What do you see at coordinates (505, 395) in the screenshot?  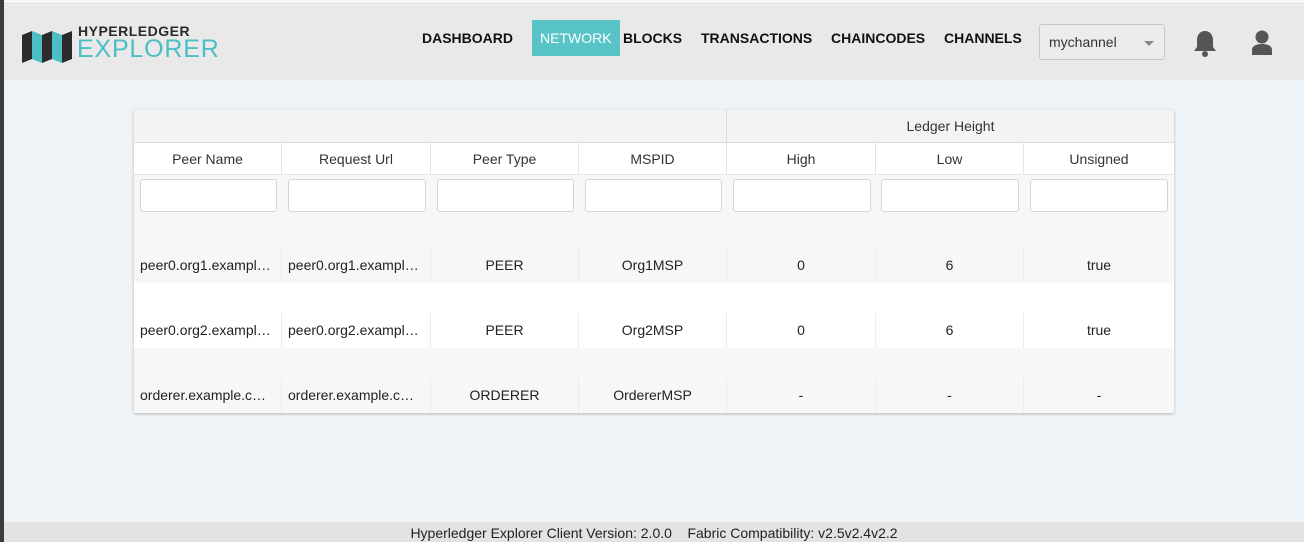 I see `cell-peer-type: ORDERER` at bounding box center [505, 395].